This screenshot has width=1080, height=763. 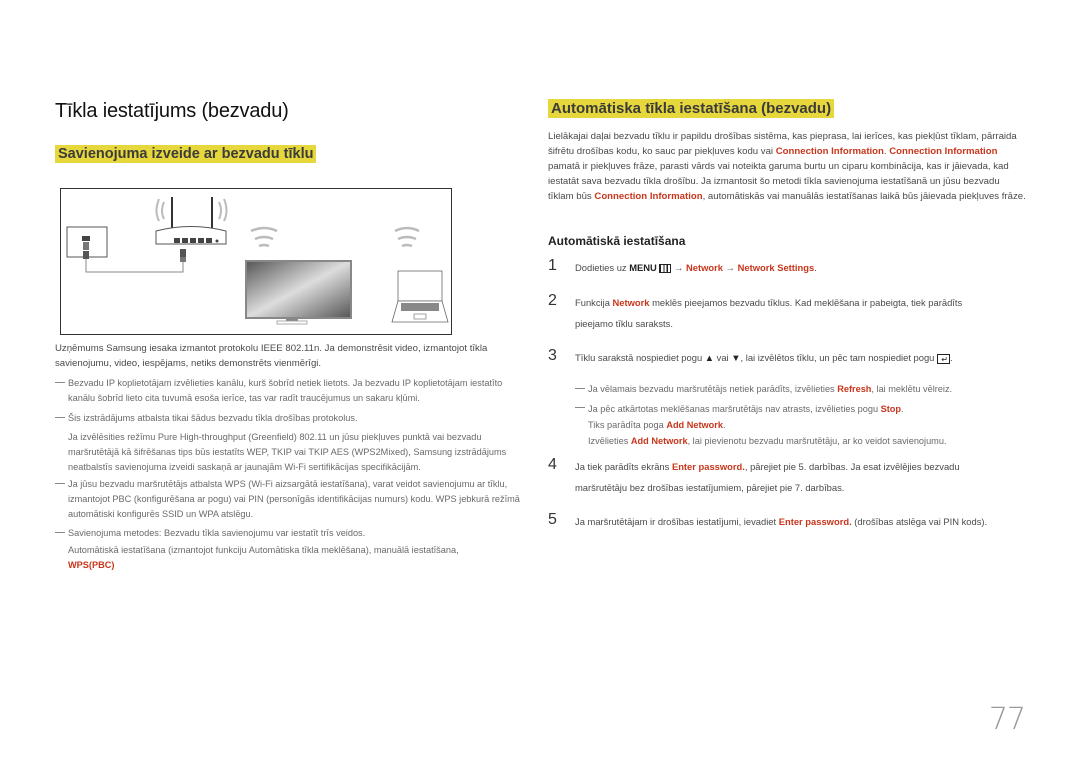 I want to click on page-title: Tīkla iestatījums (bezvadu), so click(x=172, y=111).